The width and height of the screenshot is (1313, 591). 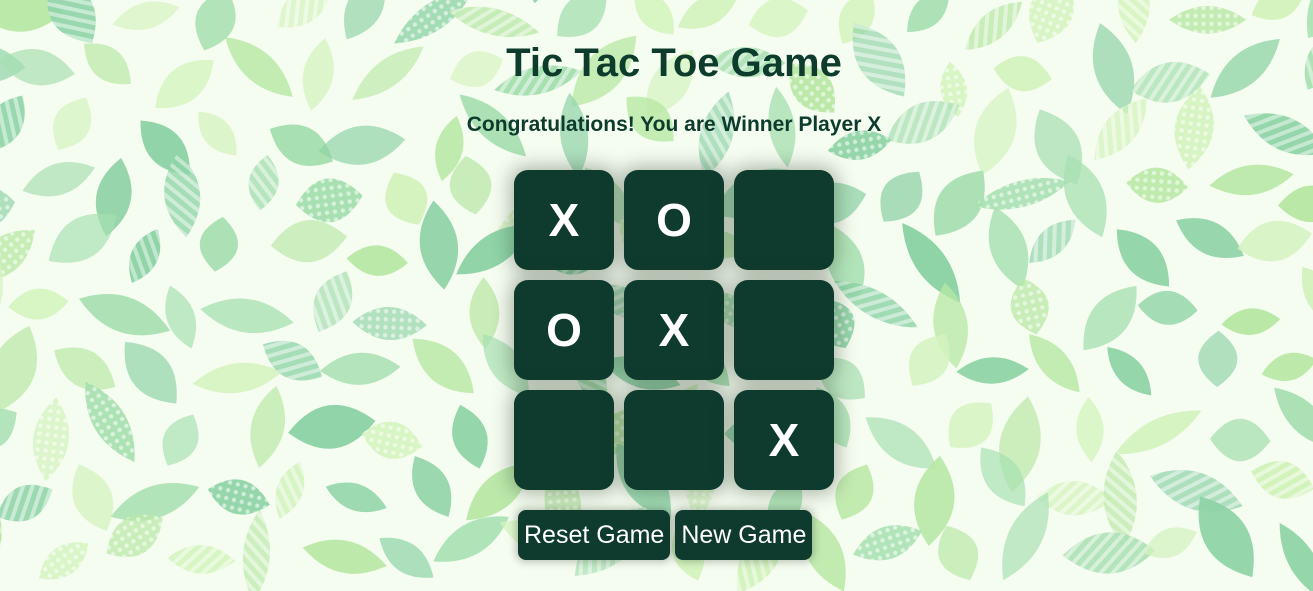 What do you see at coordinates (674, 220) in the screenshot?
I see `board-cell-2: O` at bounding box center [674, 220].